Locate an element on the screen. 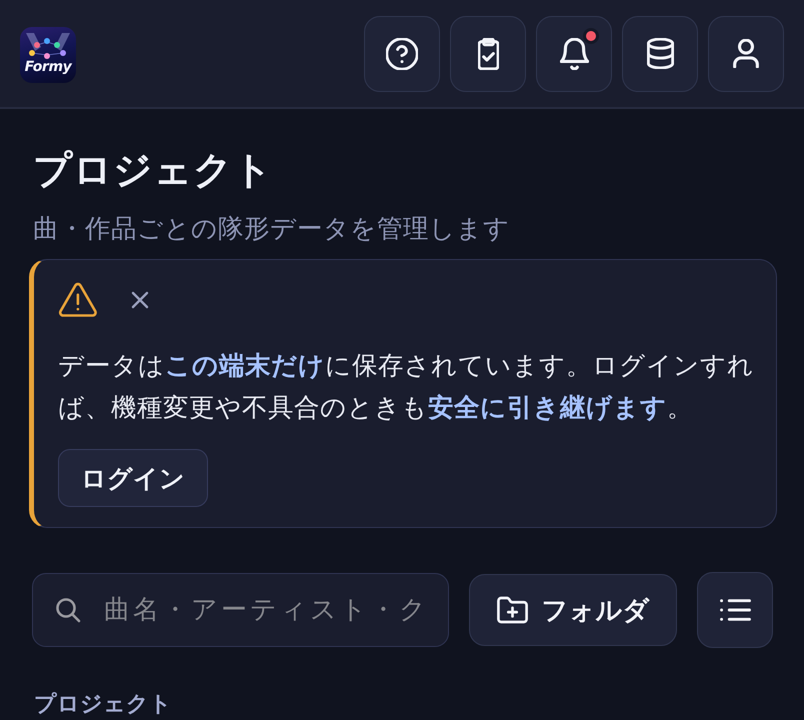 The width and height of the screenshot is (804, 720). close-icon is located at coordinates (140, 299).